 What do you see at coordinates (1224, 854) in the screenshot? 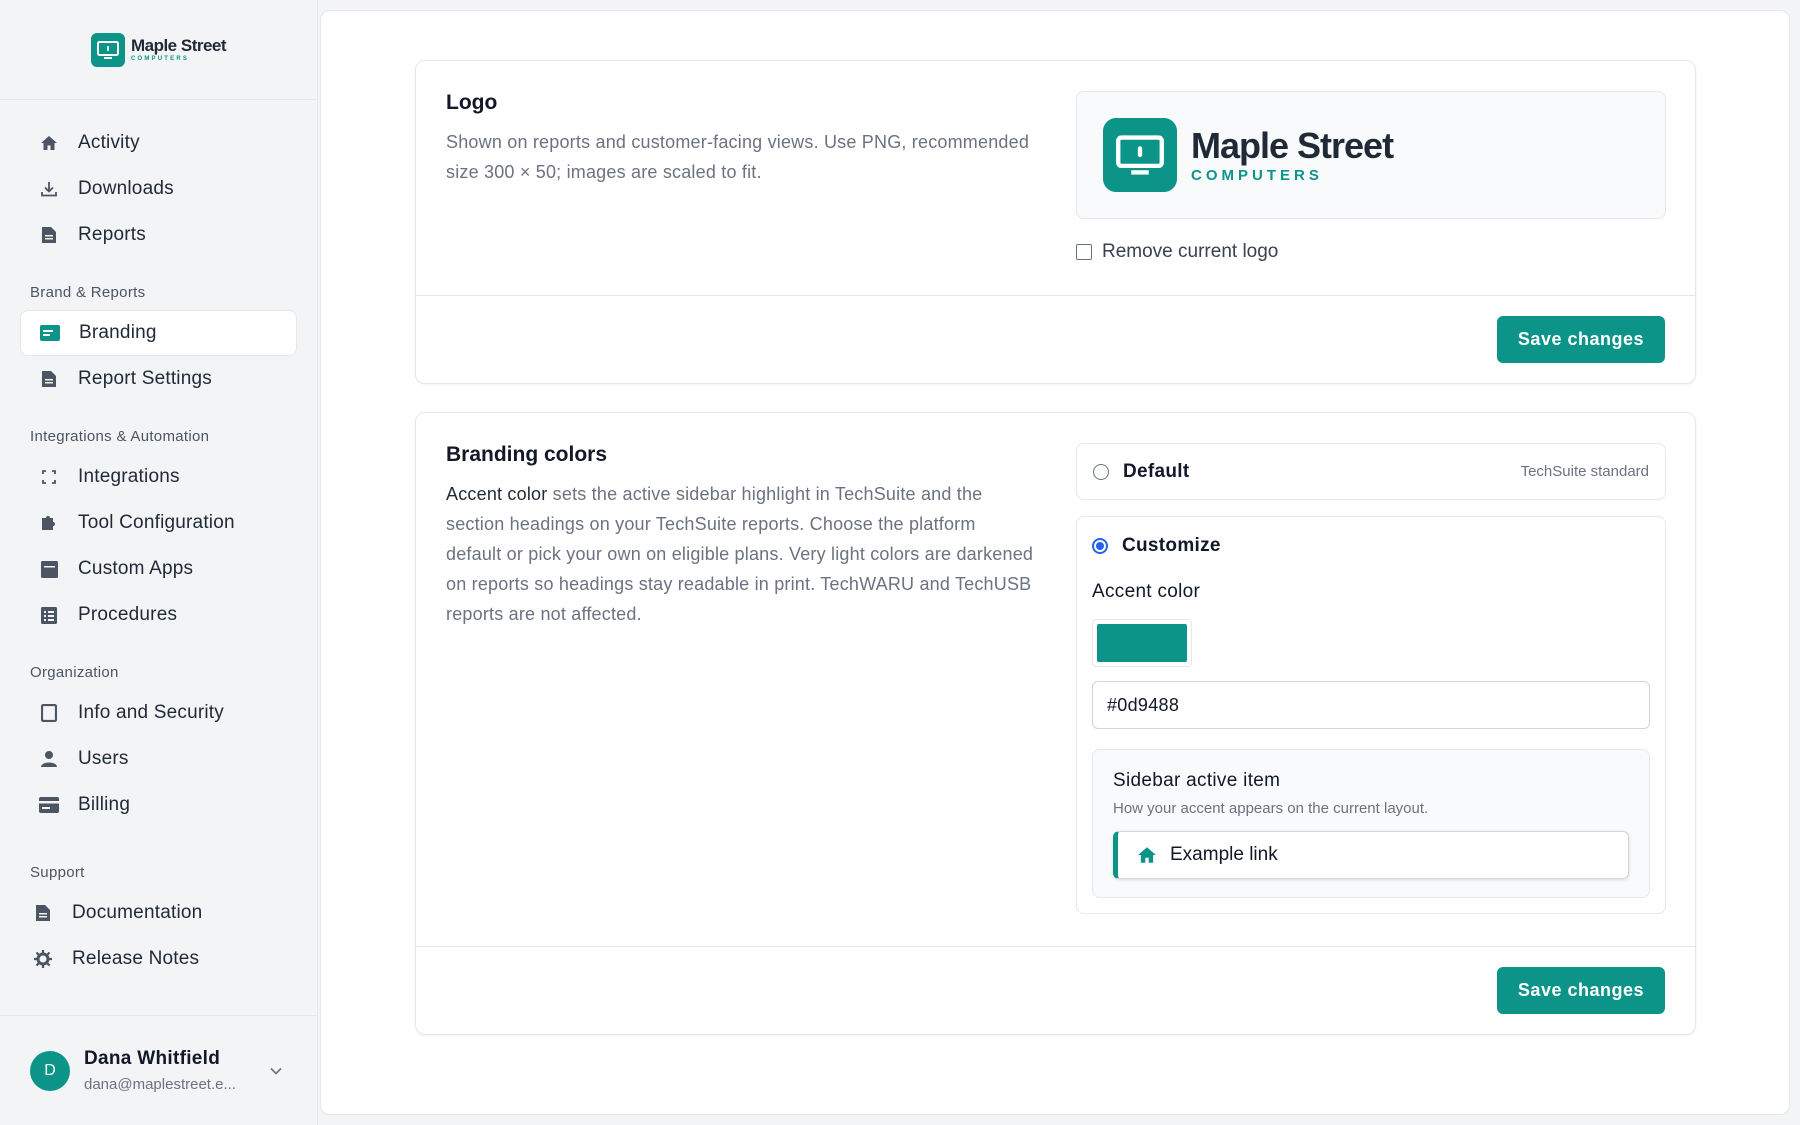
I see `example-link-label: Example link` at bounding box center [1224, 854].